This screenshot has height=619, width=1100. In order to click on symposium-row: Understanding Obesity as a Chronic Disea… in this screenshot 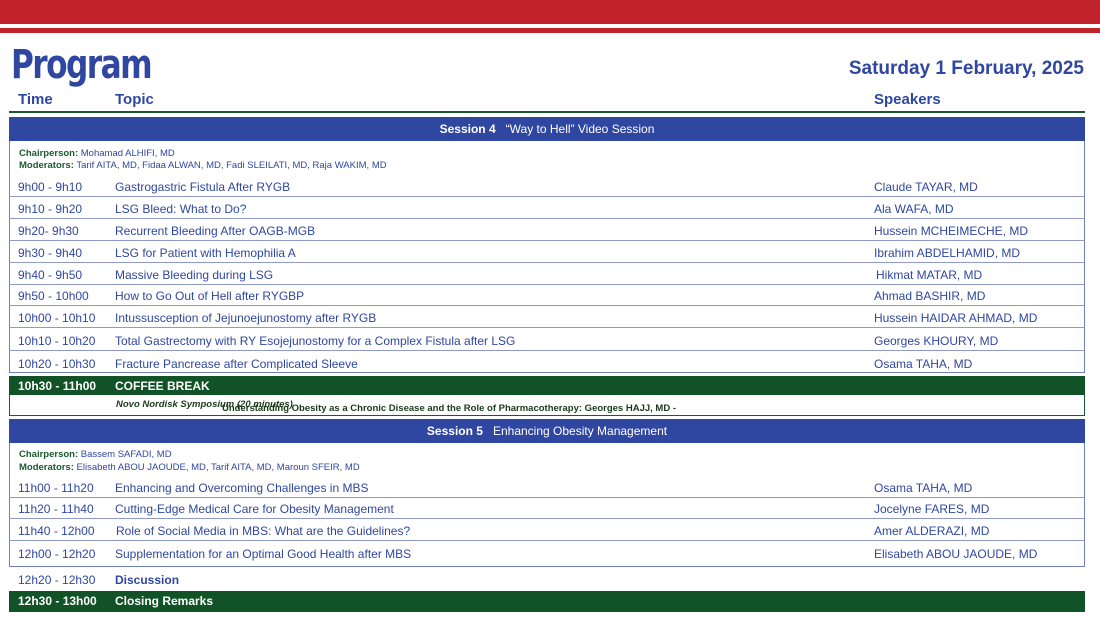, I will do `click(547, 405)`.